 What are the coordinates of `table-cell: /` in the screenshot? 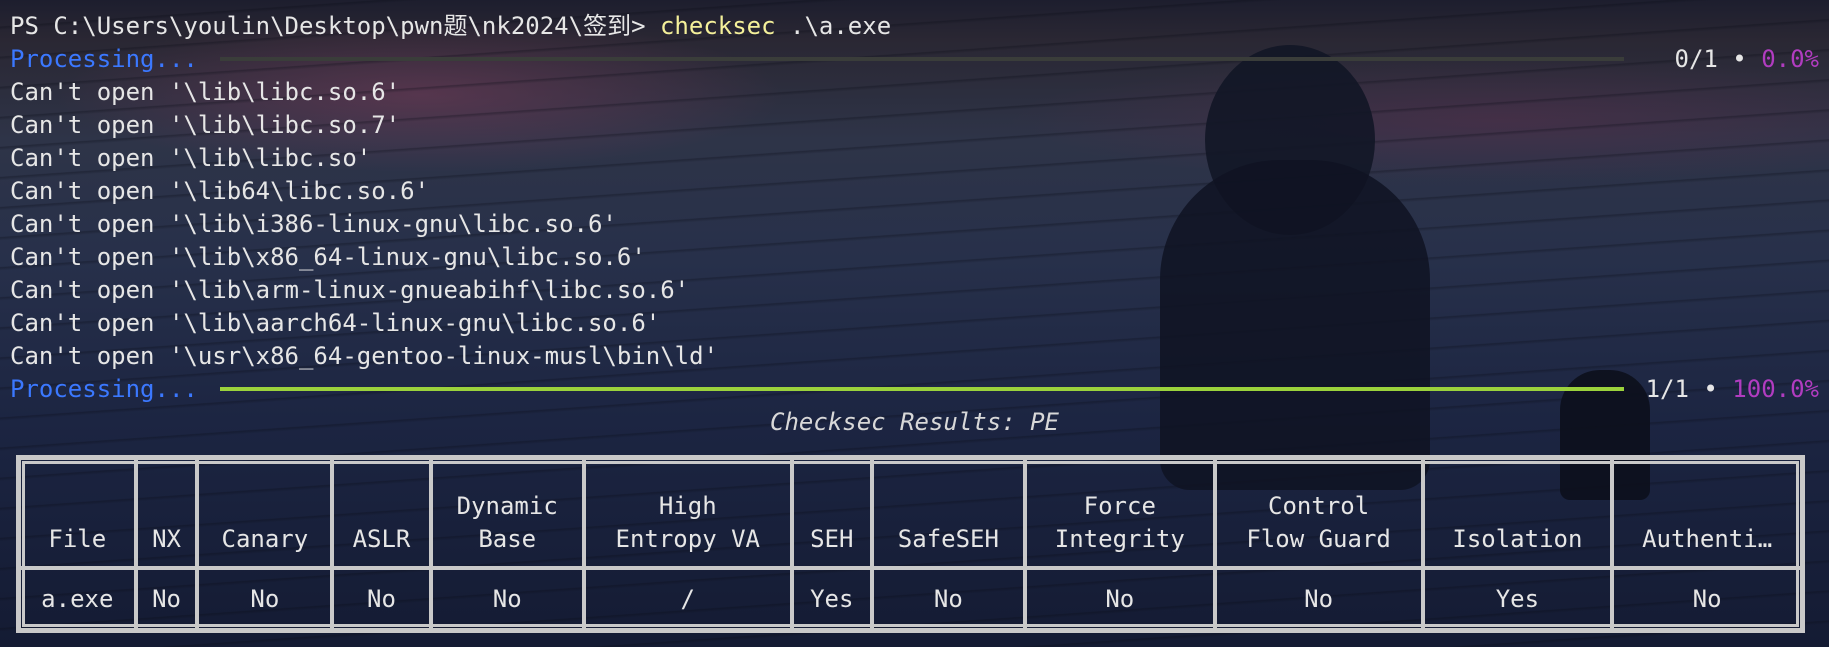 It's located at (687, 599).